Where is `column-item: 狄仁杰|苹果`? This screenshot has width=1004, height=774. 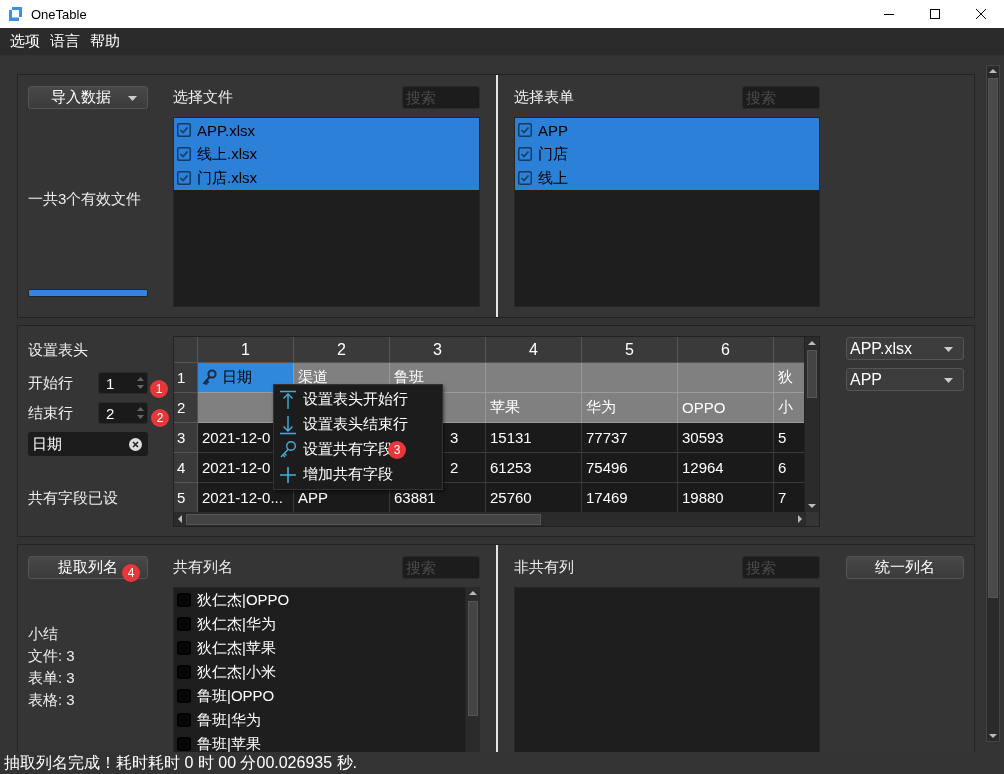
column-item: 狄仁杰|苹果 is located at coordinates (319, 648).